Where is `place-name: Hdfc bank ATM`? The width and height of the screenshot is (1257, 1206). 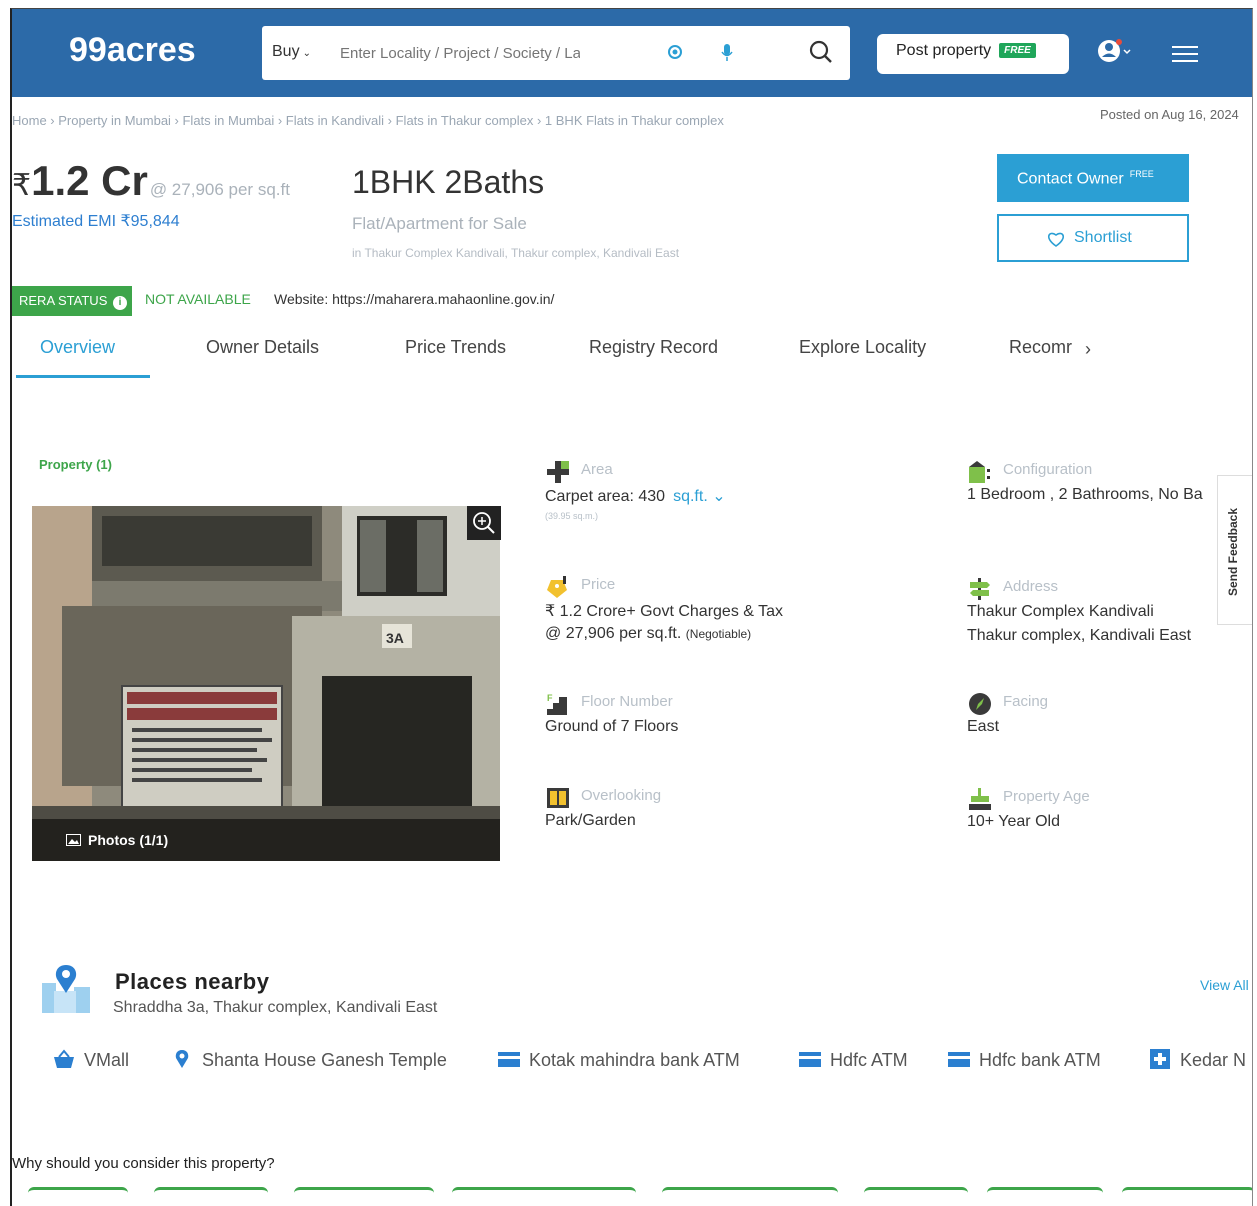 place-name: Hdfc bank ATM is located at coordinates (1040, 1060).